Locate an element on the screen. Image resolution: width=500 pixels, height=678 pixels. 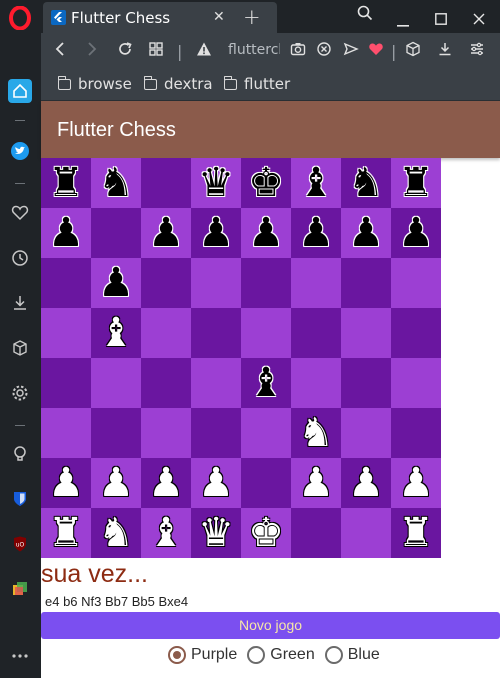
ublock-icon: uO is located at coordinates (20, 544).